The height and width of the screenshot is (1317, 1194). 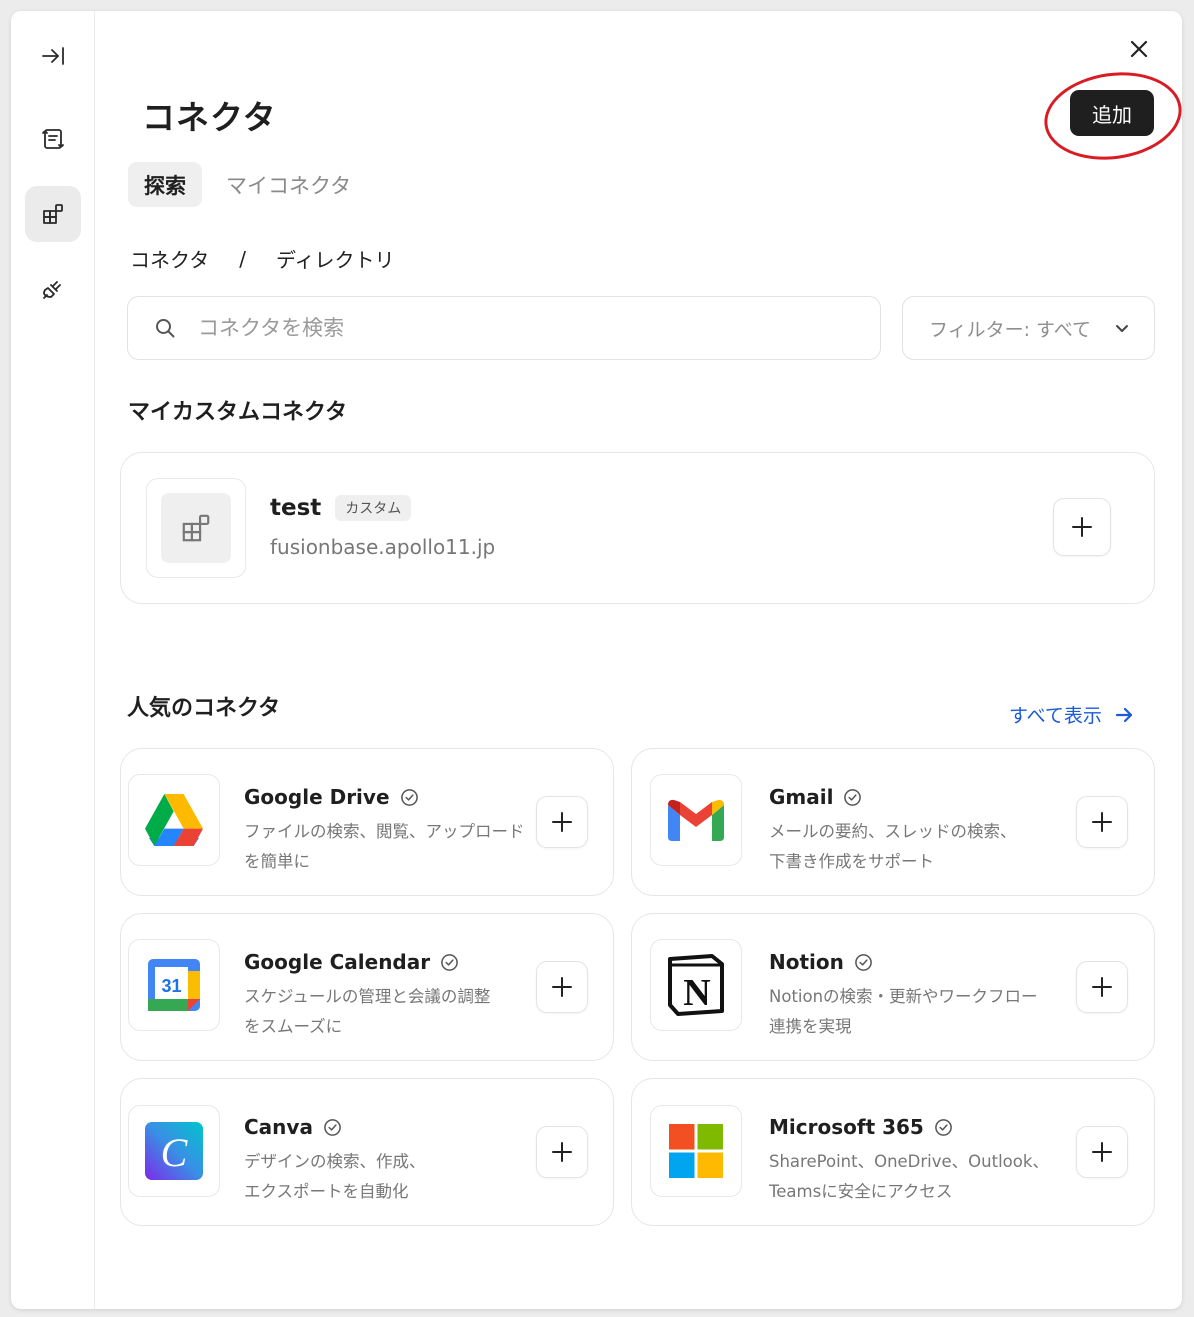 I want to click on tab-explore: 探索, so click(x=165, y=184).